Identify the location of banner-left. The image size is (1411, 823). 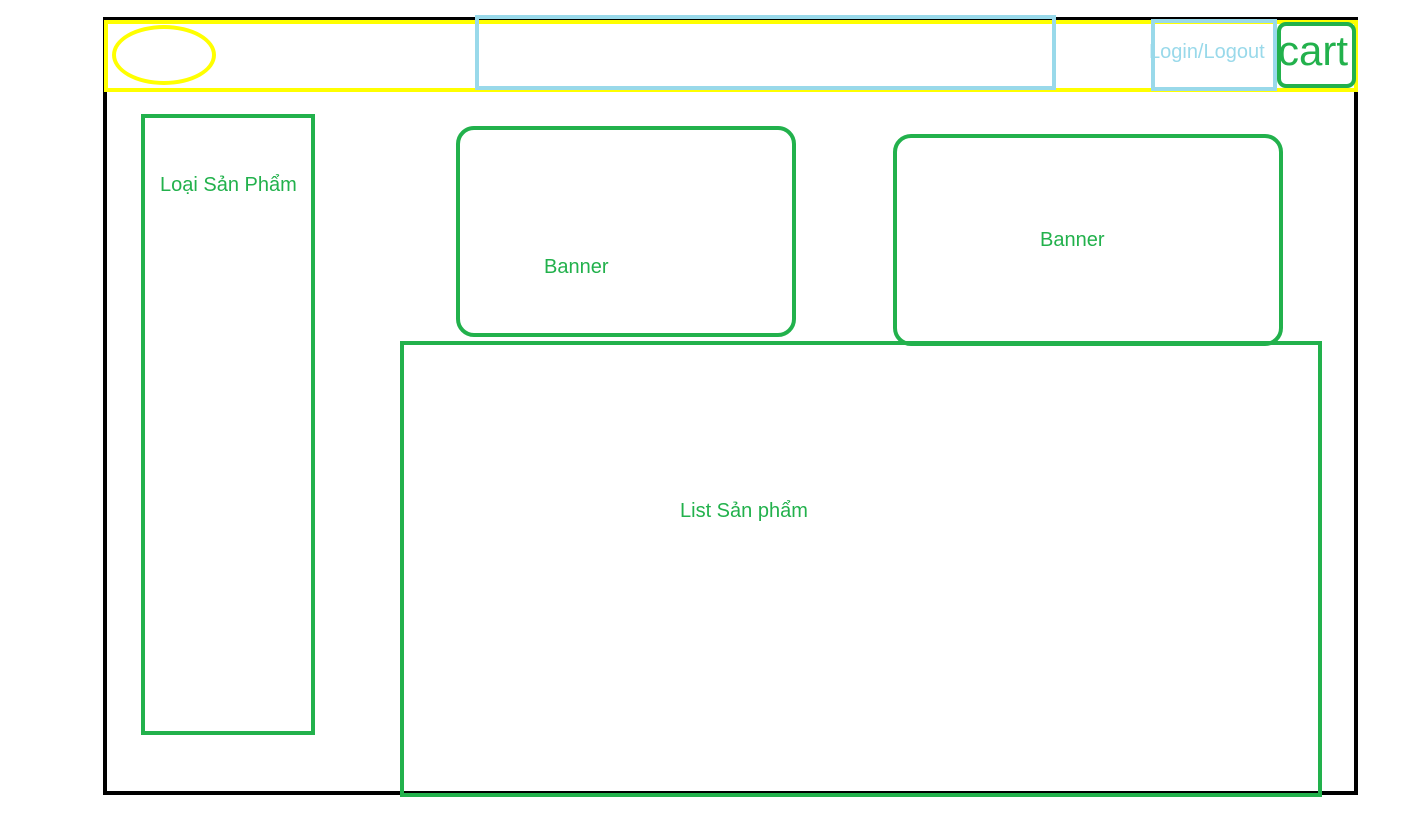
(626, 231).